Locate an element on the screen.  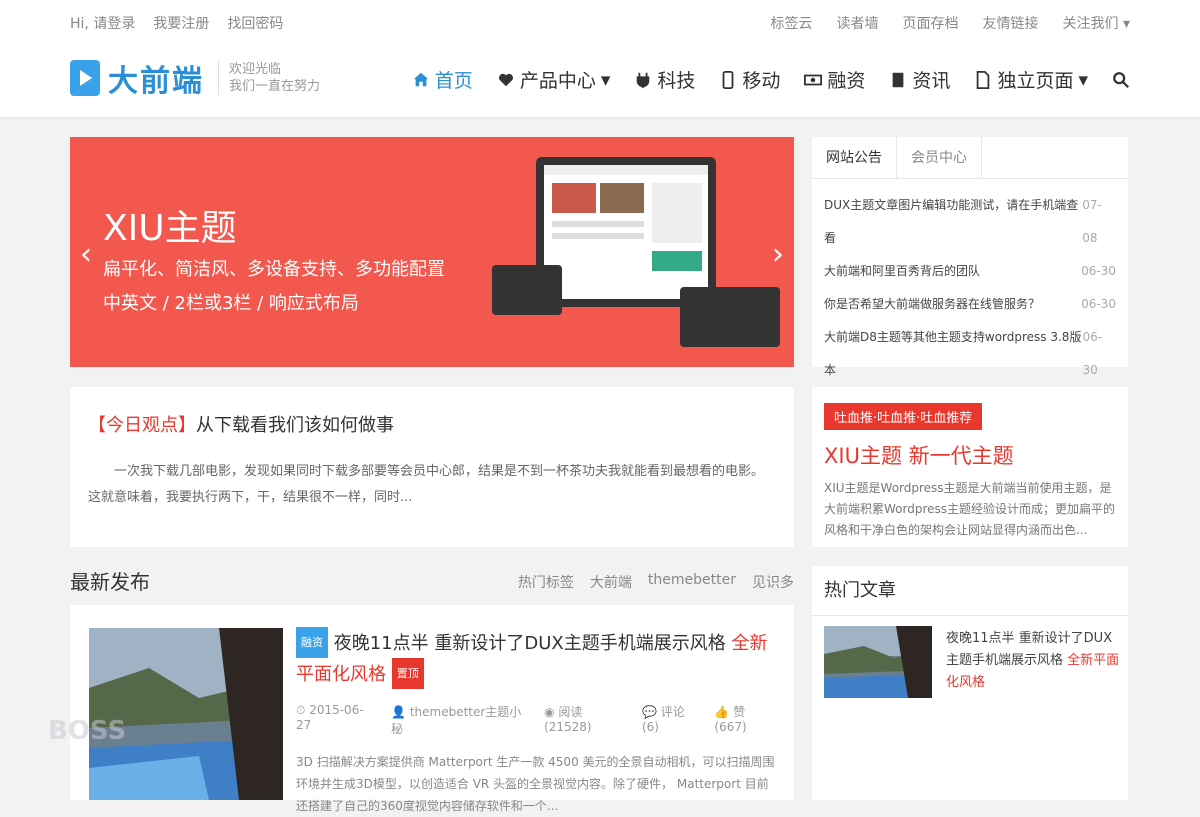
follow-us-label: 关注我们 is located at coordinates (1090, 24).